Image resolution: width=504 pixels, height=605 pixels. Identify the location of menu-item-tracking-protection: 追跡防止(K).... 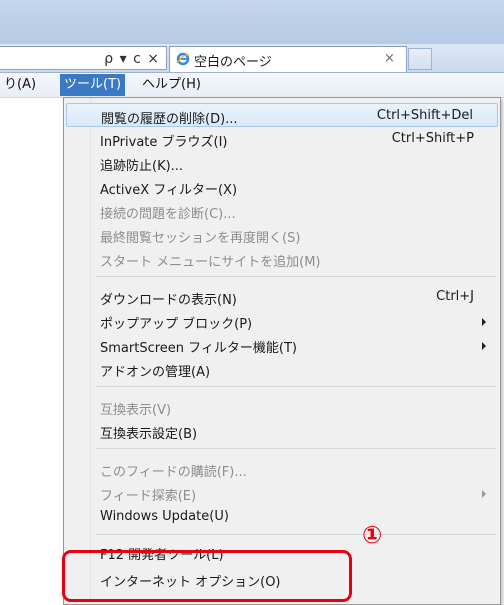
(282, 163).